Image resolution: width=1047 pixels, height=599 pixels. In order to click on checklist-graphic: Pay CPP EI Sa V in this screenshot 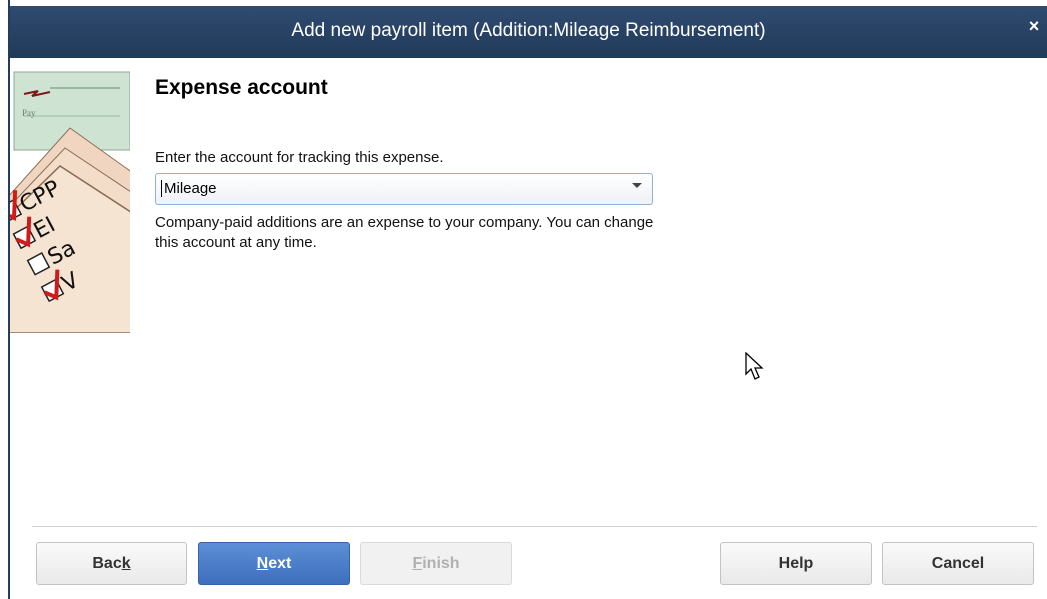, I will do `click(70, 195)`.